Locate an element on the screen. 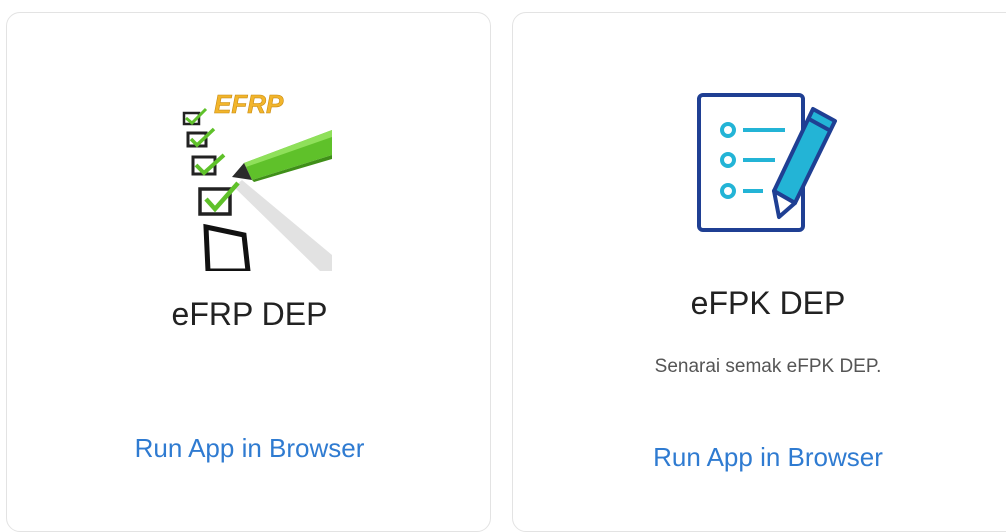  checklist-pencil-logo-icon: EFRP is located at coordinates (257, 180).